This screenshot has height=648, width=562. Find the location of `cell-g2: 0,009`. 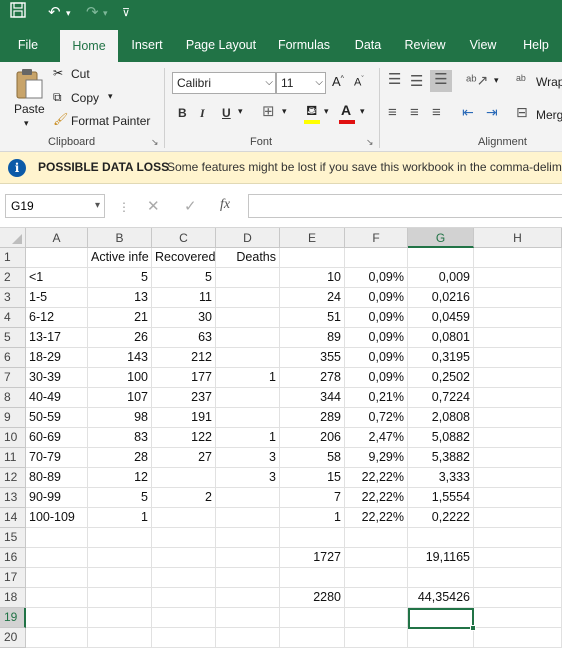

cell-g2: 0,009 is located at coordinates (441, 278).